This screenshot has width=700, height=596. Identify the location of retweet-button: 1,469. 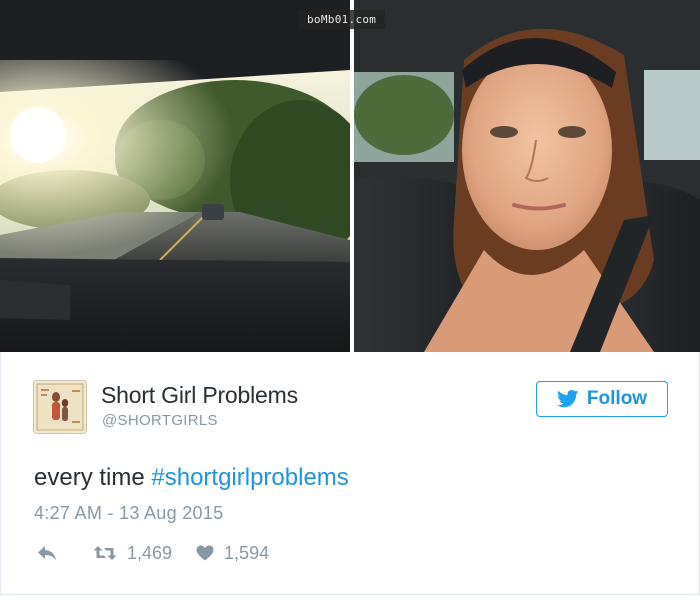
(132, 553).